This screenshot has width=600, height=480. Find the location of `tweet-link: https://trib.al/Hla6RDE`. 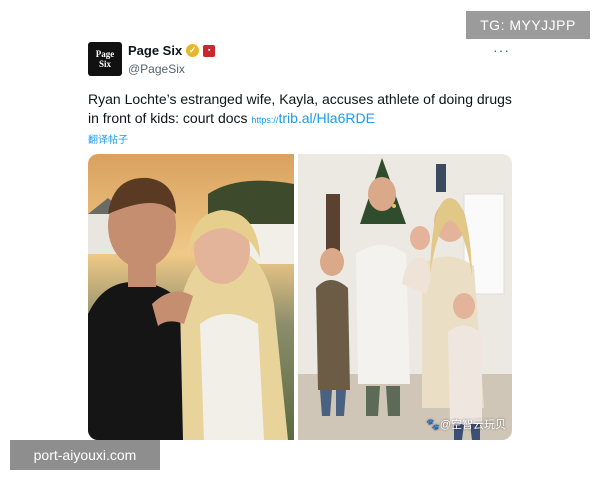

tweet-link: https://trib.al/Hla6RDE is located at coordinates (313, 118).